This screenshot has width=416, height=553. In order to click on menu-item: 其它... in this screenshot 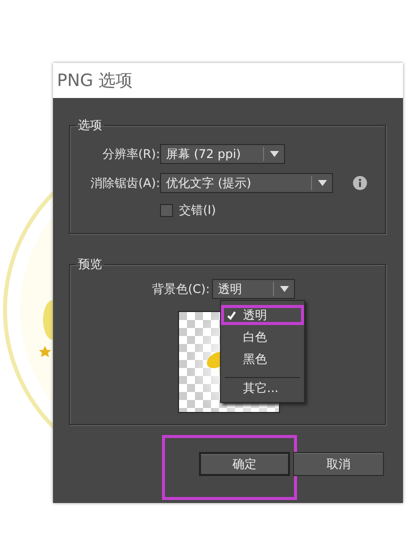, I will do `click(262, 388)`.